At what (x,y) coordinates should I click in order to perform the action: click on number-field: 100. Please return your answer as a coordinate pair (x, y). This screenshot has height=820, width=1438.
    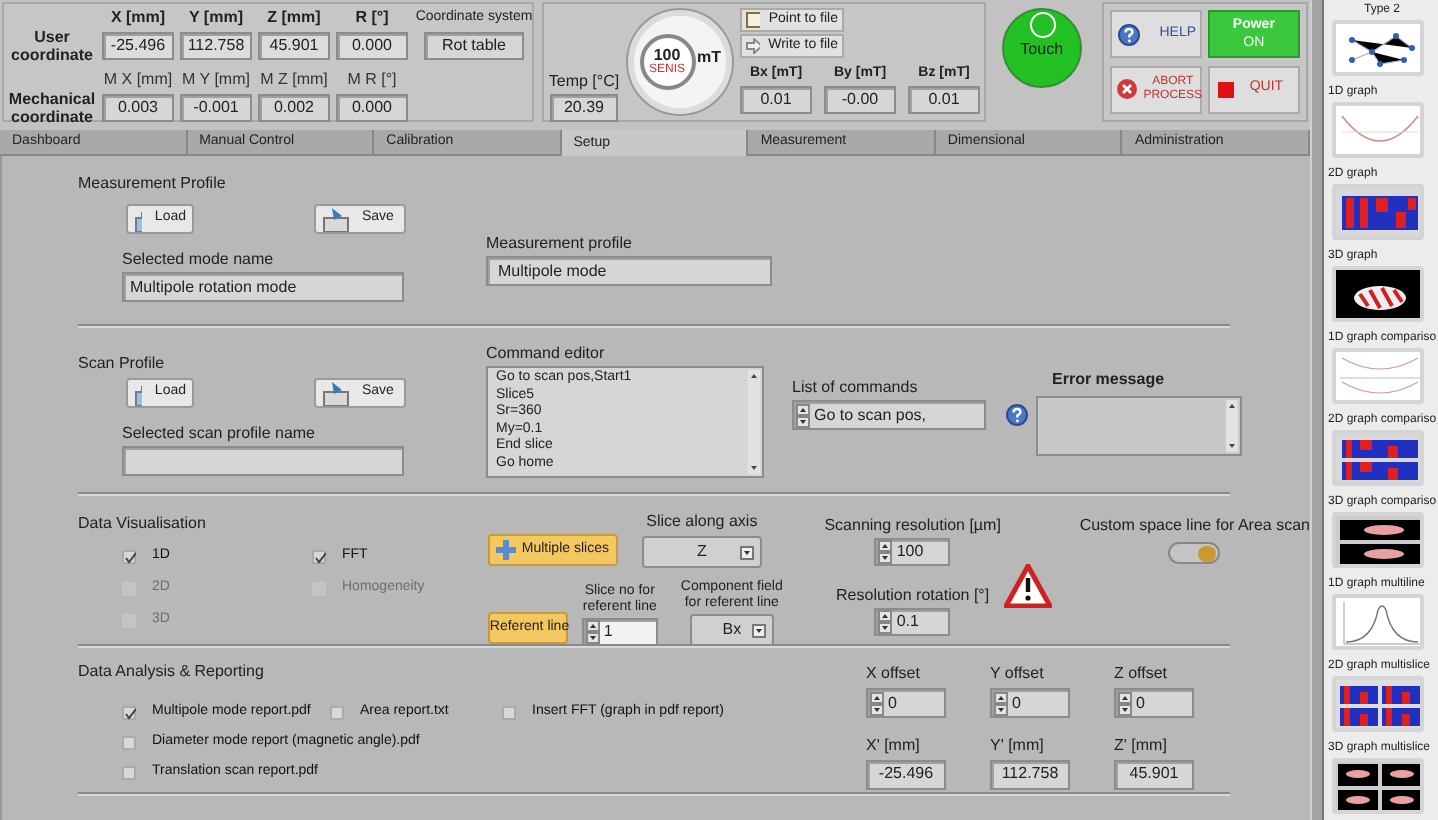
    Looking at the image, I should click on (912, 552).